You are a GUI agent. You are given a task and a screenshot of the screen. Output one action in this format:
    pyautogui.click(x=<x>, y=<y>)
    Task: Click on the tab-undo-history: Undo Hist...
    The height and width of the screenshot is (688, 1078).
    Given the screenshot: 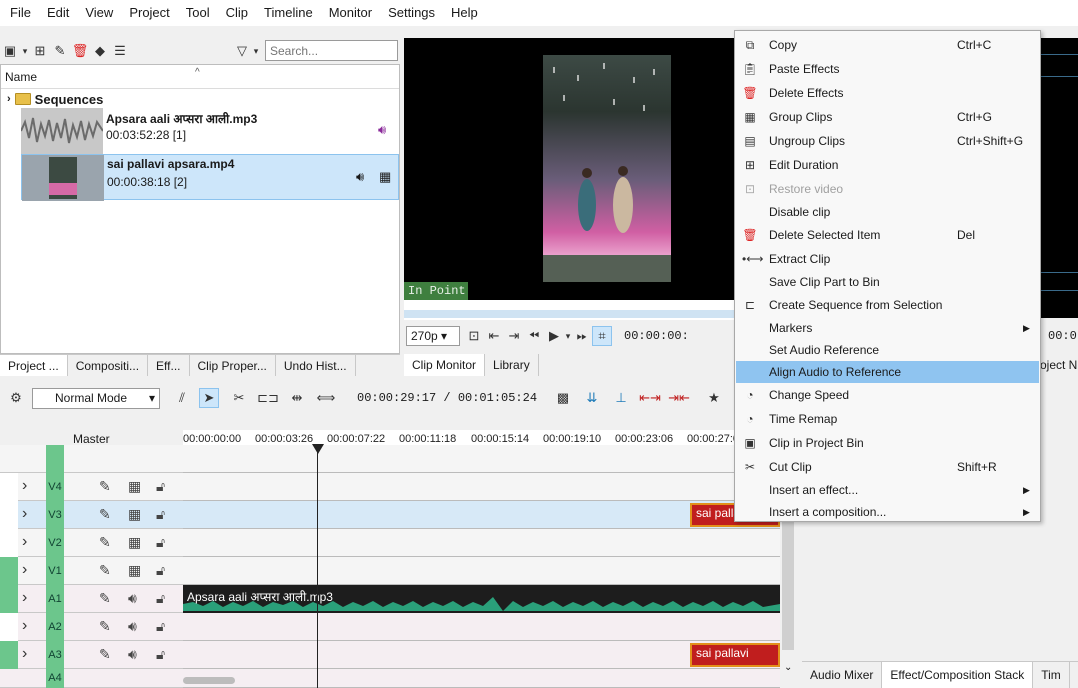 What is the action you would take?
    pyautogui.click(x=315, y=365)
    